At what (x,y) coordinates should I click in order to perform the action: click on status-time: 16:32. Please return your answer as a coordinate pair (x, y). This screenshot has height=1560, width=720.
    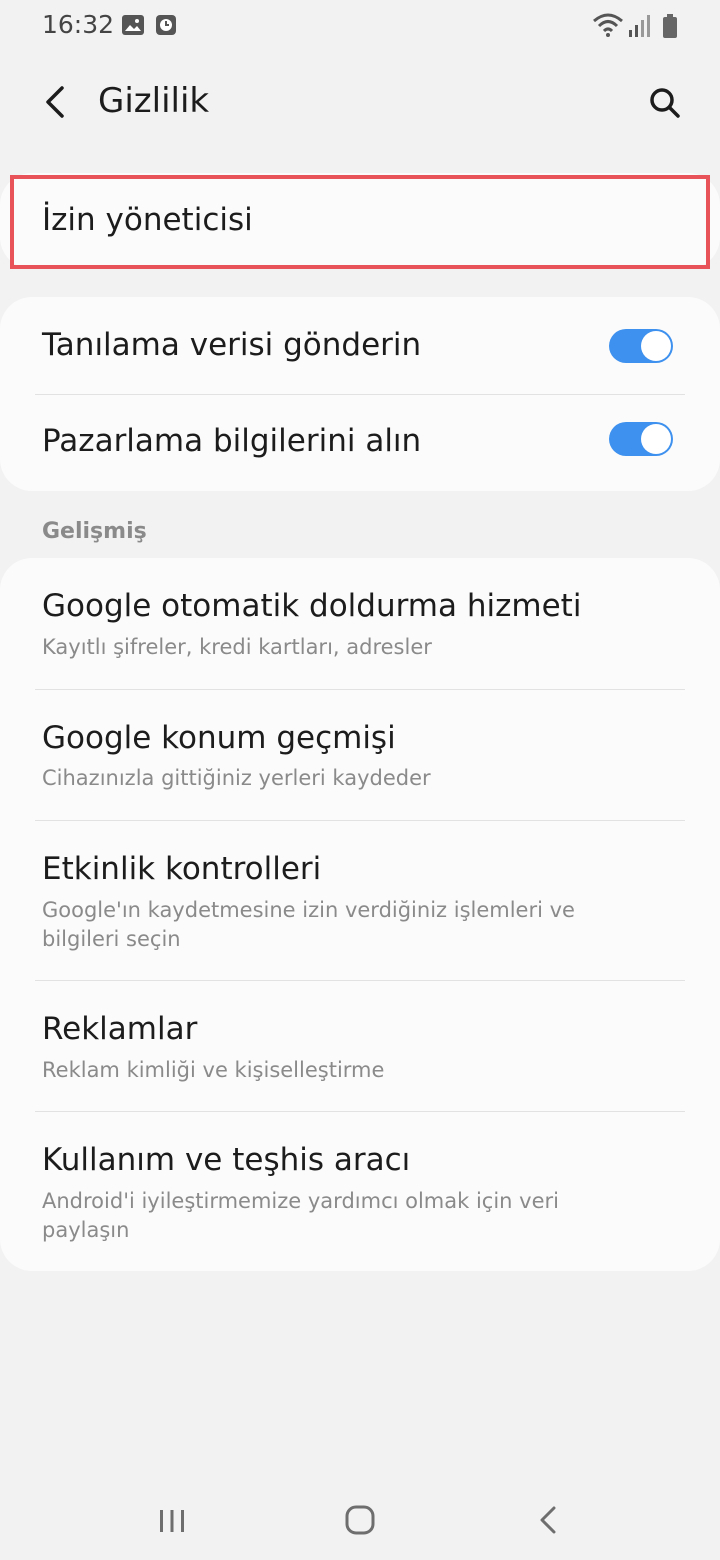
    Looking at the image, I should click on (78, 24).